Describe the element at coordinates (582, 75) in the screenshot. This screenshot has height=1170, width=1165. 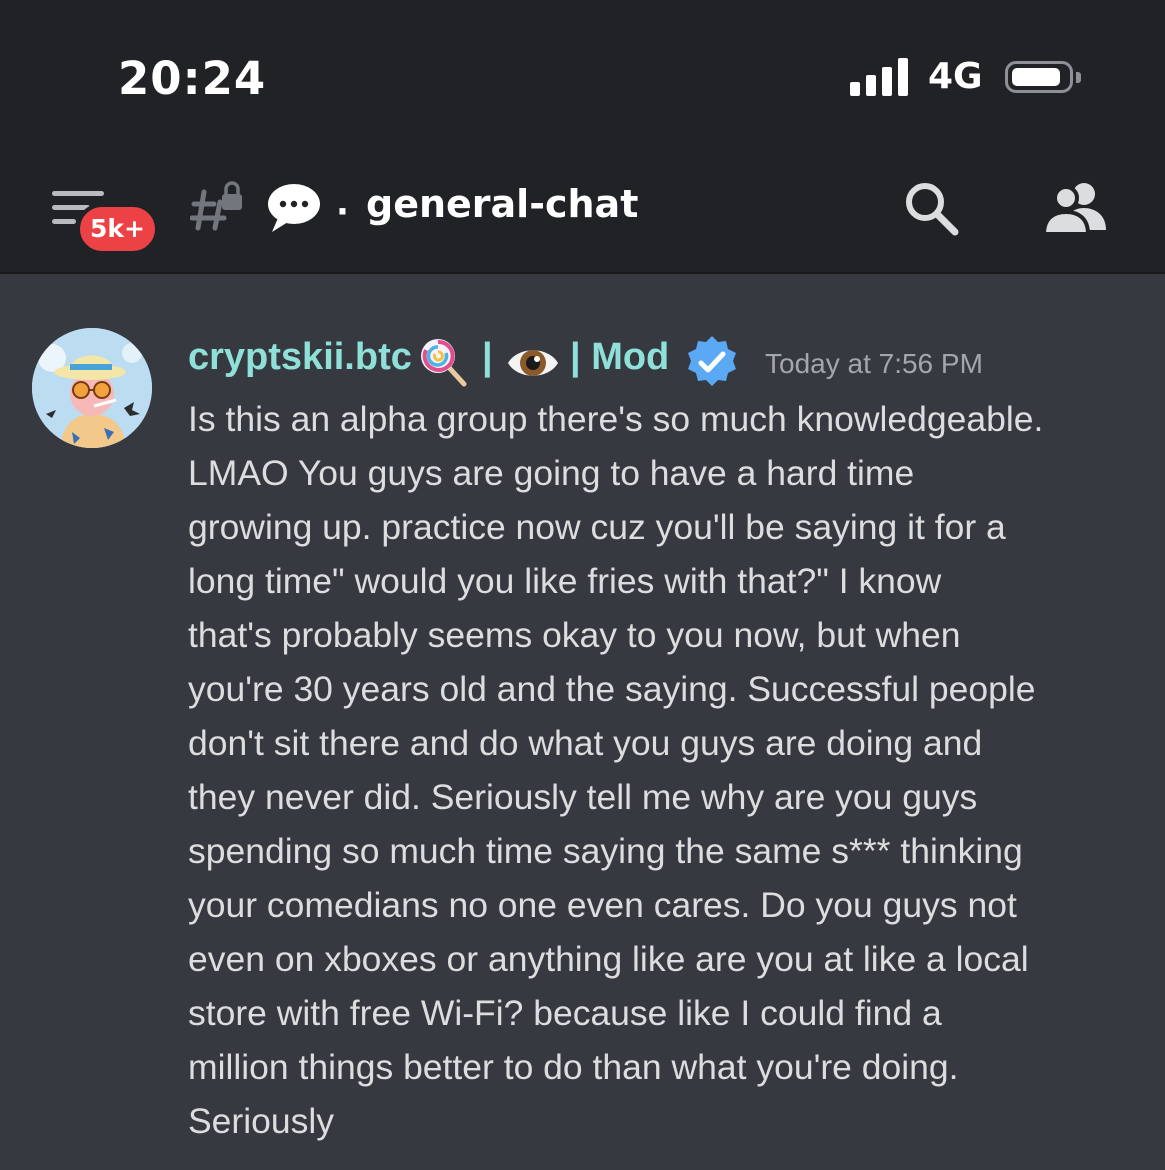
I see `status-bar: 20:24 4G` at that location.